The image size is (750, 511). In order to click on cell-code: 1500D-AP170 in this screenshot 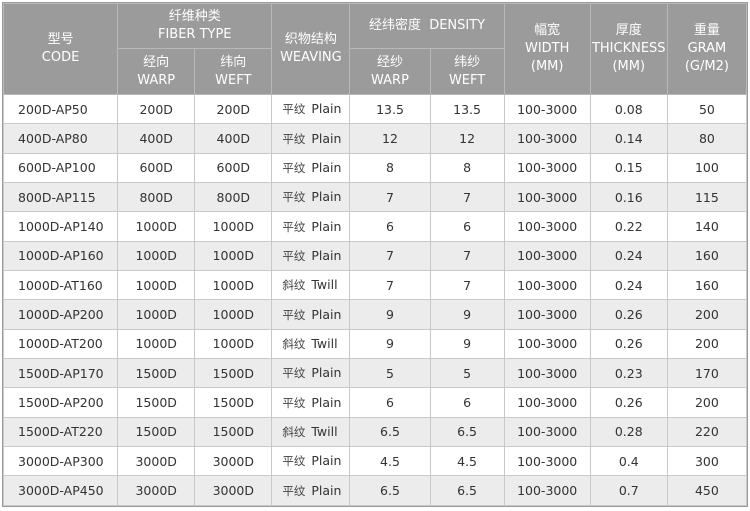, I will do `click(60, 373)`.